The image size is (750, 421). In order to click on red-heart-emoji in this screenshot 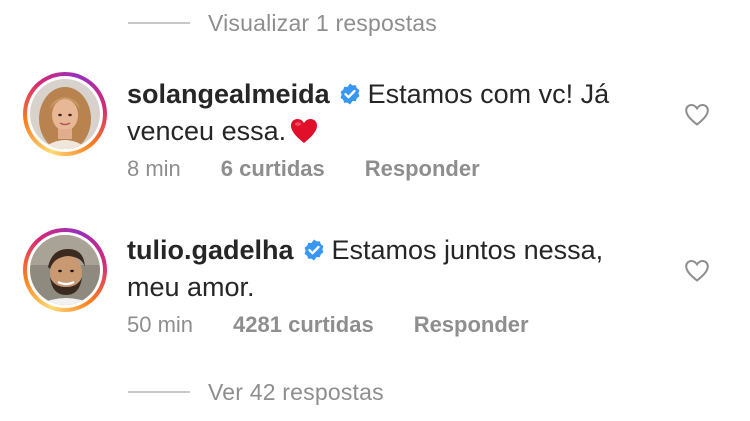, I will do `click(304, 131)`.